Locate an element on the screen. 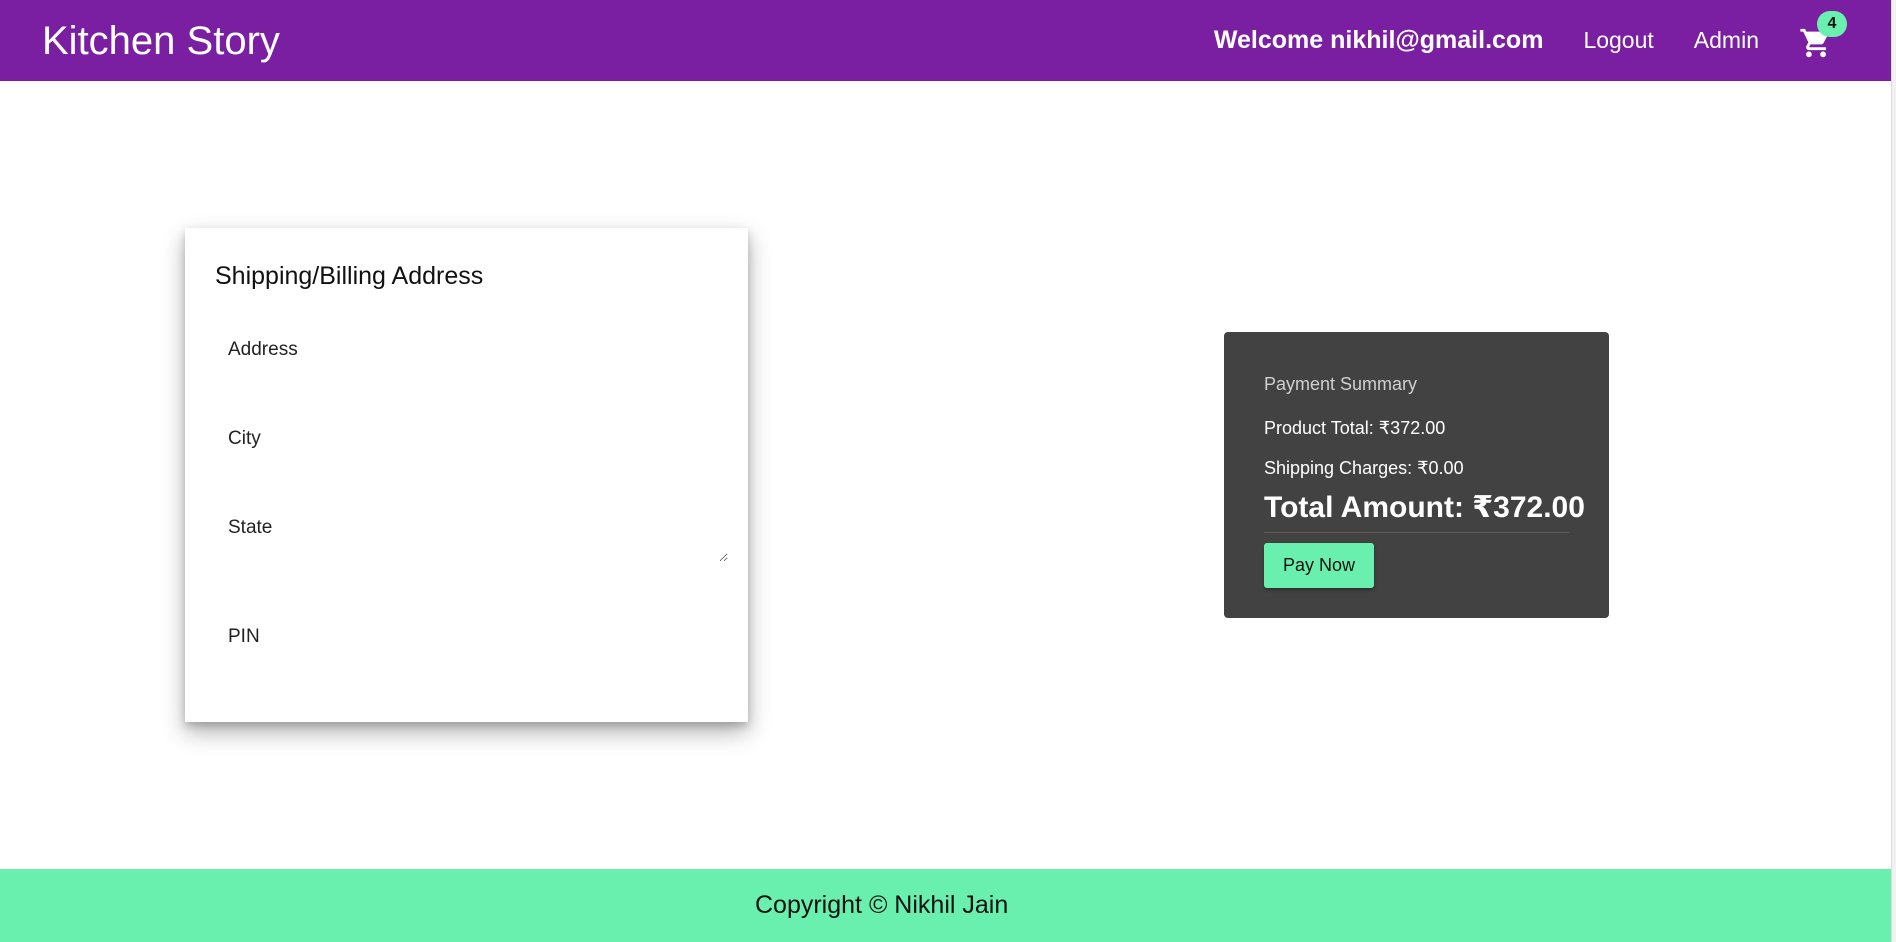 This screenshot has height=942, width=1896. product-total-text: Product Total: ₹372.00 is located at coordinates (1355, 428).